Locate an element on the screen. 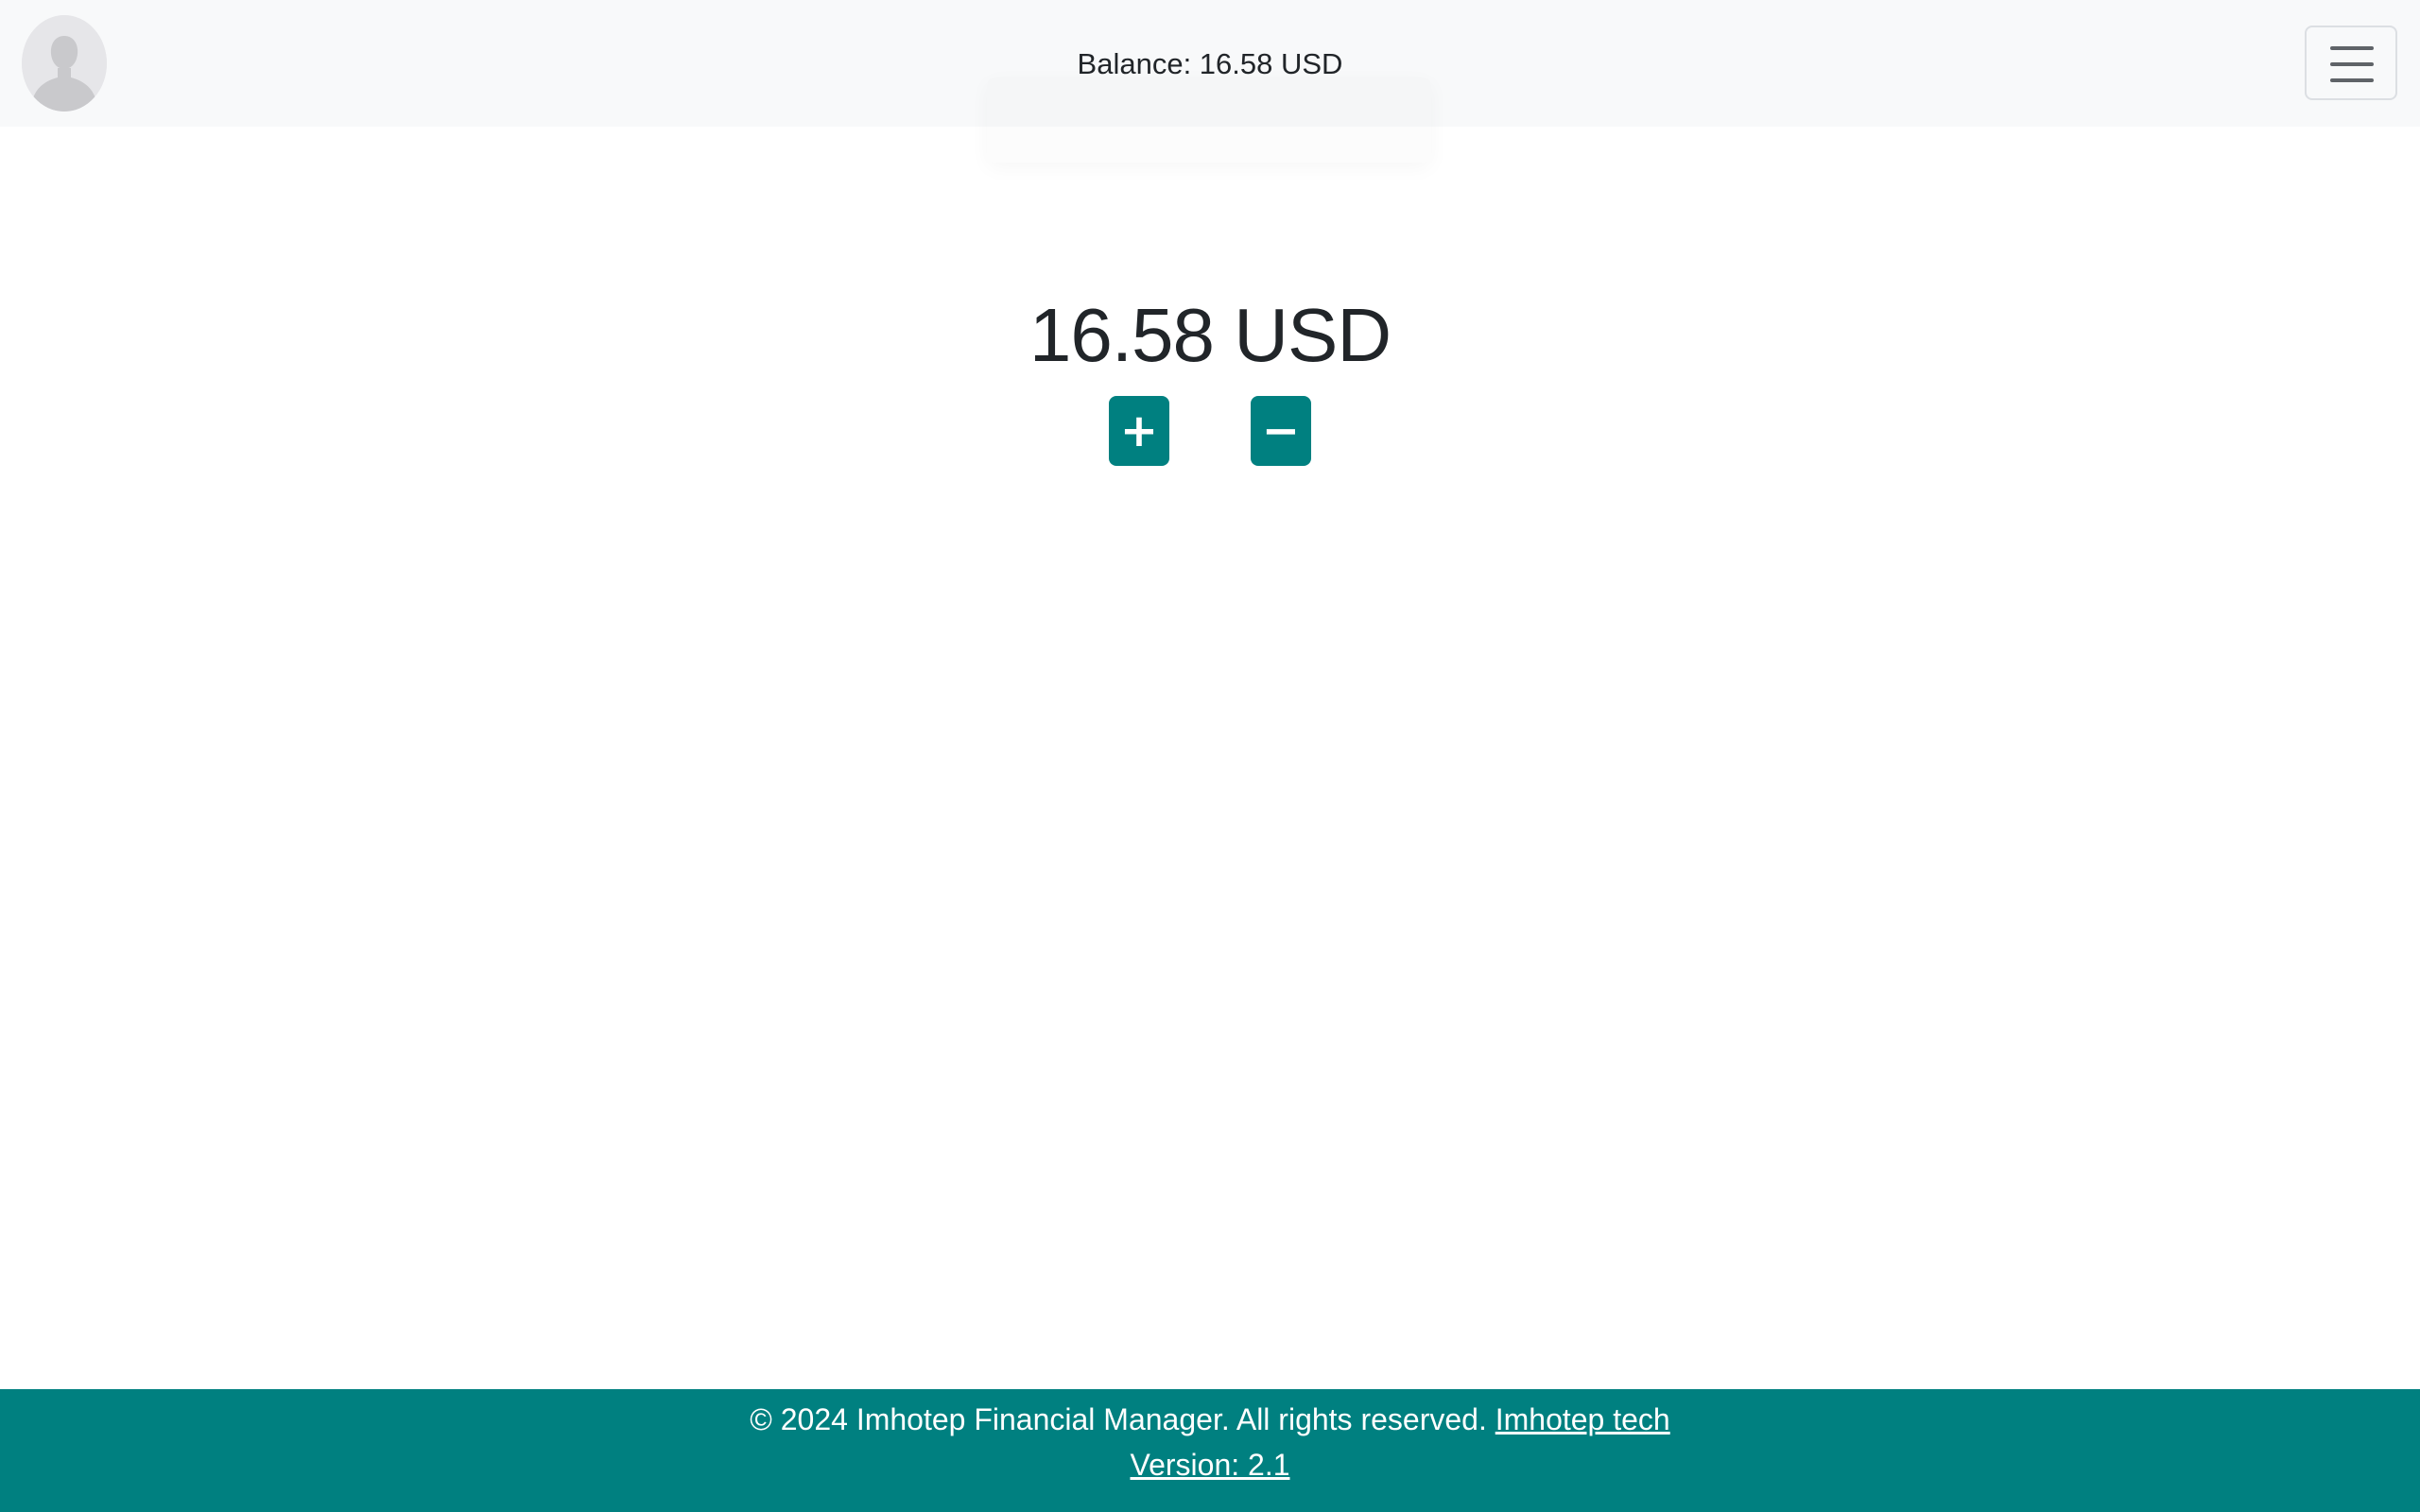 The height and width of the screenshot is (1512, 2420). navbar-balance: Balance: 16.58 USD is located at coordinates (1210, 63).